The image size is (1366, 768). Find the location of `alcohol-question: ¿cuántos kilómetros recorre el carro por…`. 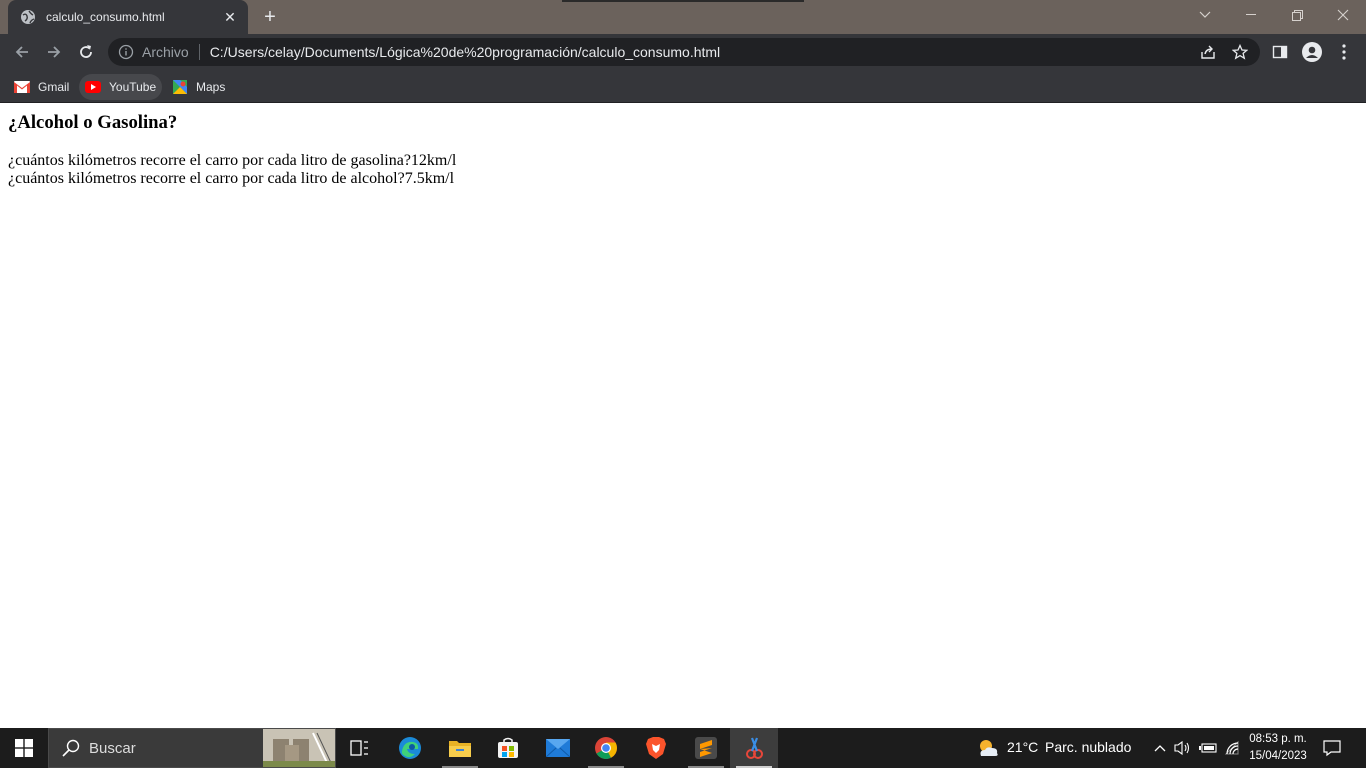

alcohol-question: ¿cuántos kilómetros recorre el carro por… is located at coordinates (231, 178).